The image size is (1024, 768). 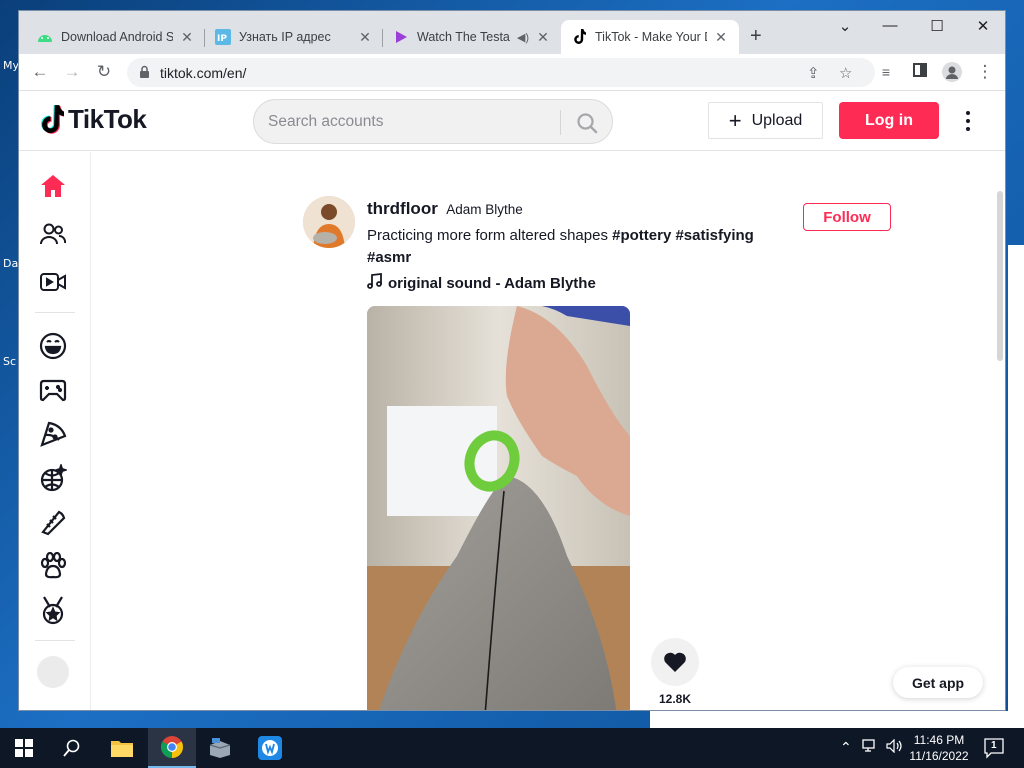 What do you see at coordinates (714, 235) in the screenshot?
I see `hashtag-link: #satisfying` at bounding box center [714, 235].